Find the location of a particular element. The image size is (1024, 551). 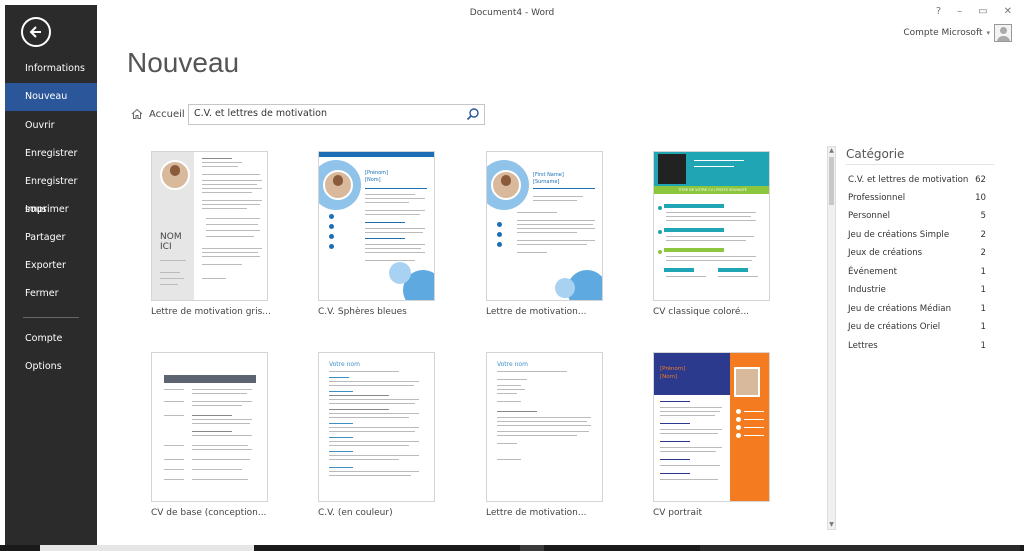

account-menu: Compte Microsoft ▾ is located at coordinates (957, 33).